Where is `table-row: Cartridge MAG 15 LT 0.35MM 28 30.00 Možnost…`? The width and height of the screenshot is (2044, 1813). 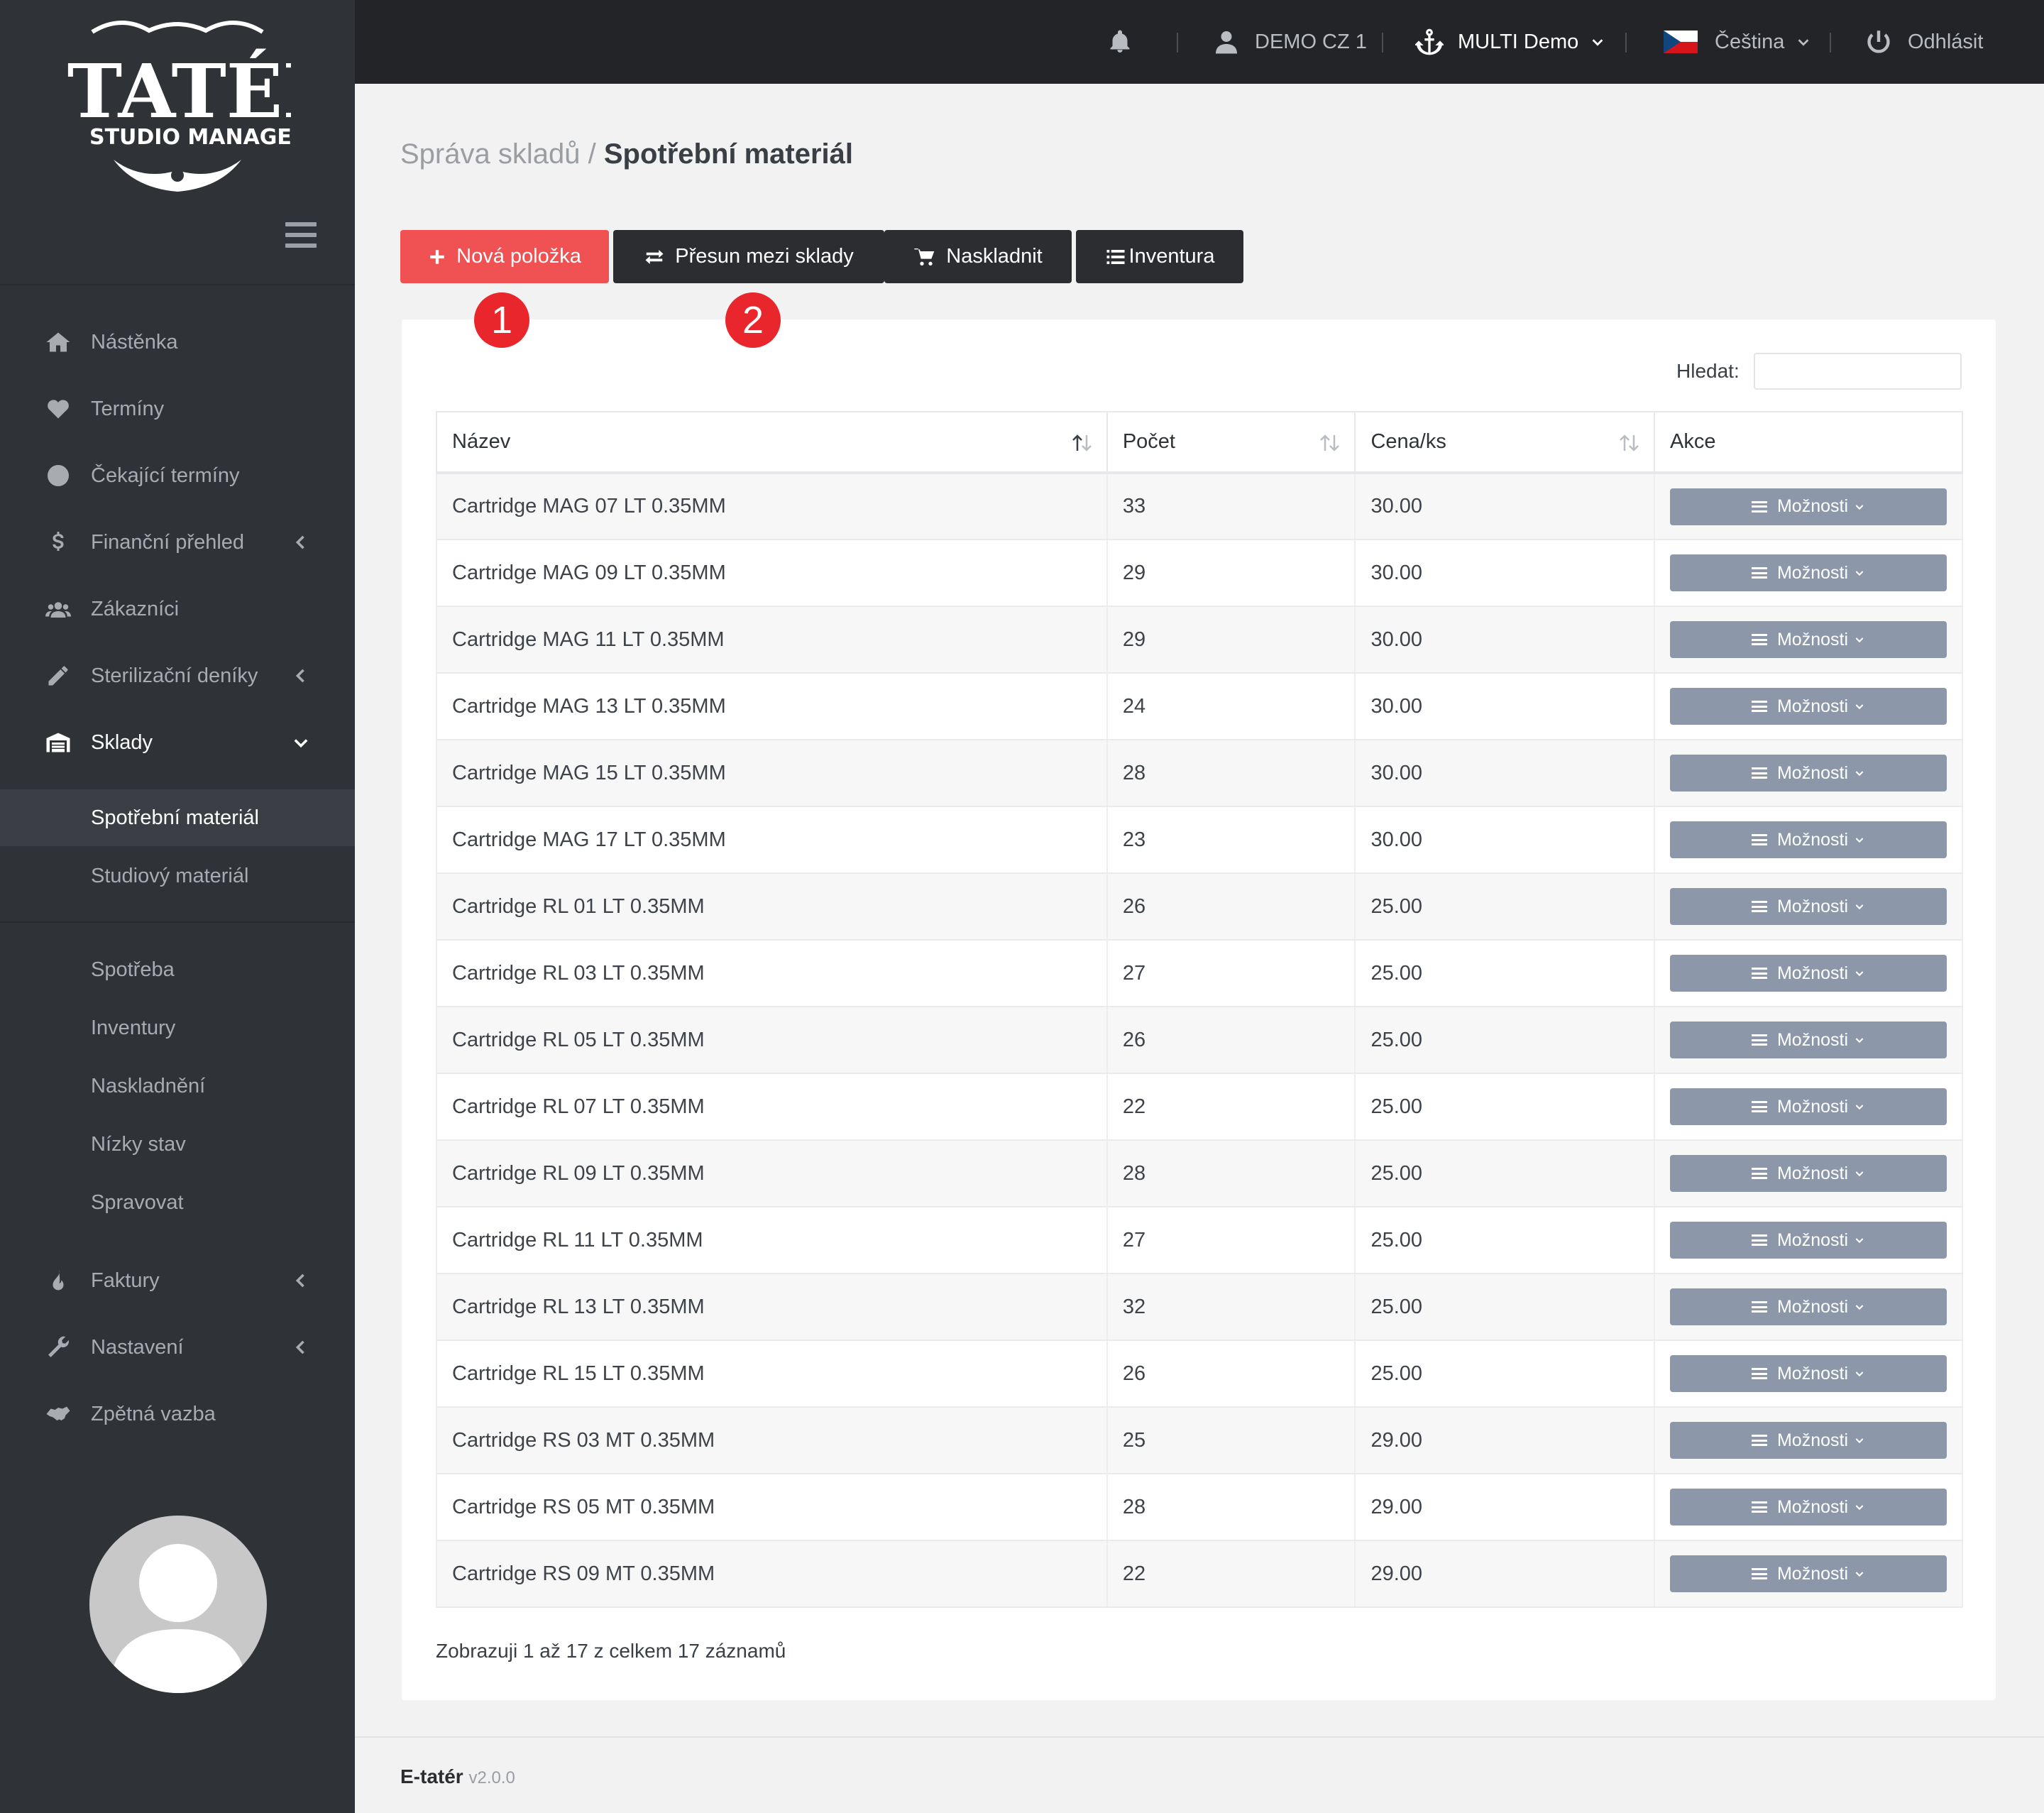
table-row: Cartridge MAG 15 LT 0.35MM 28 30.00 Možnost… is located at coordinates (1199, 773).